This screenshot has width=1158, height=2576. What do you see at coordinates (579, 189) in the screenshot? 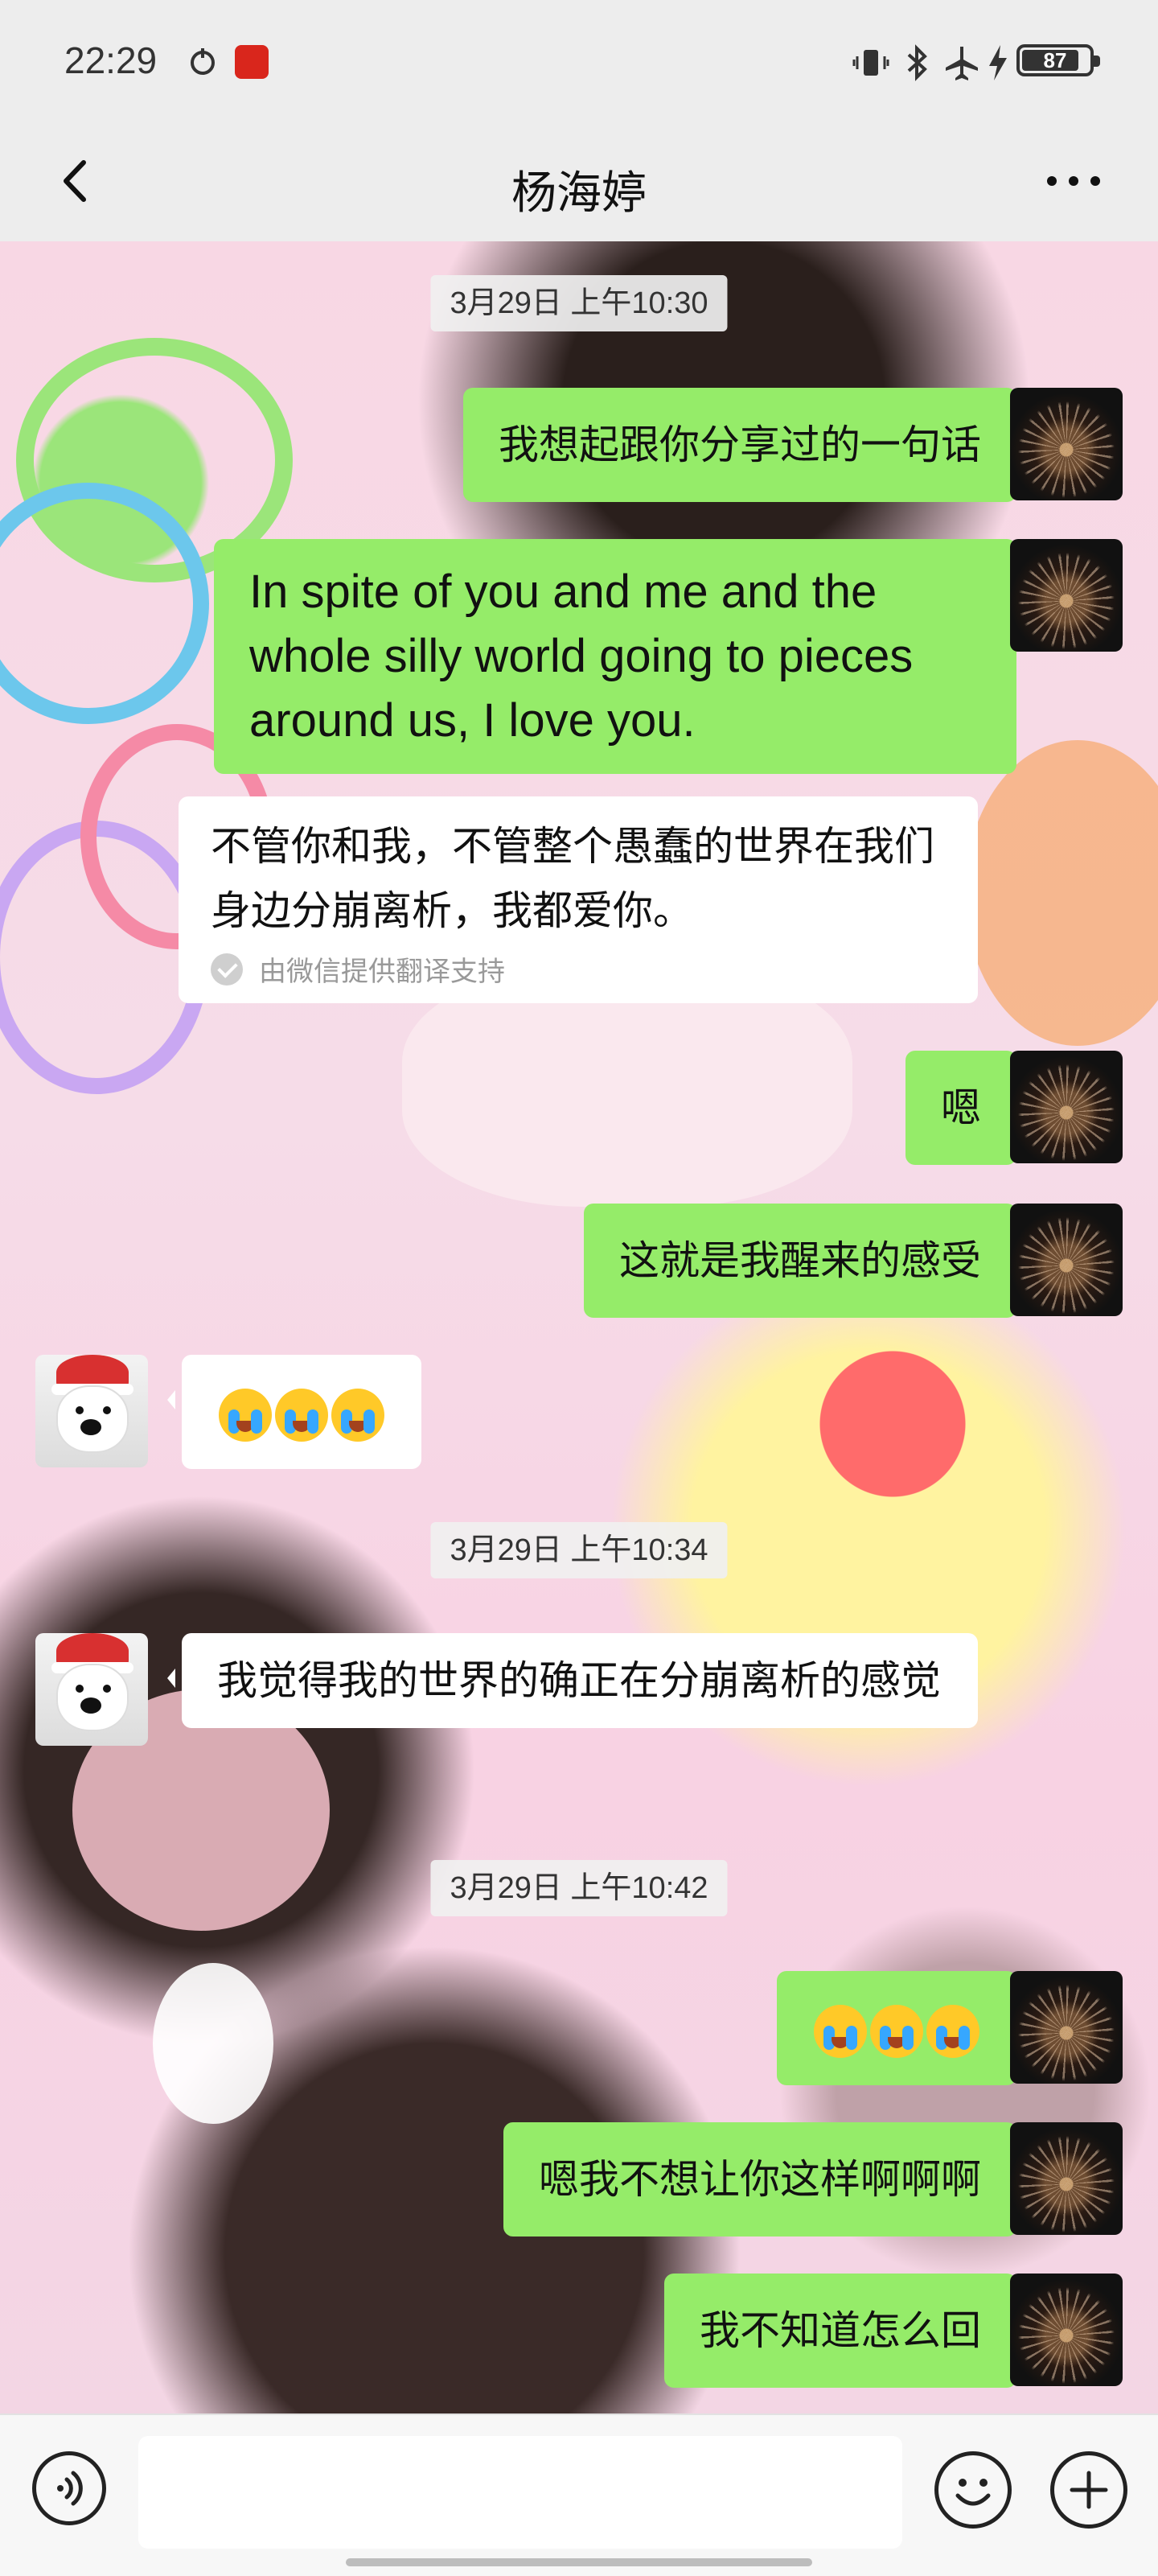
I see `contact-name: 杨海婷` at bounding box center [579, 189].